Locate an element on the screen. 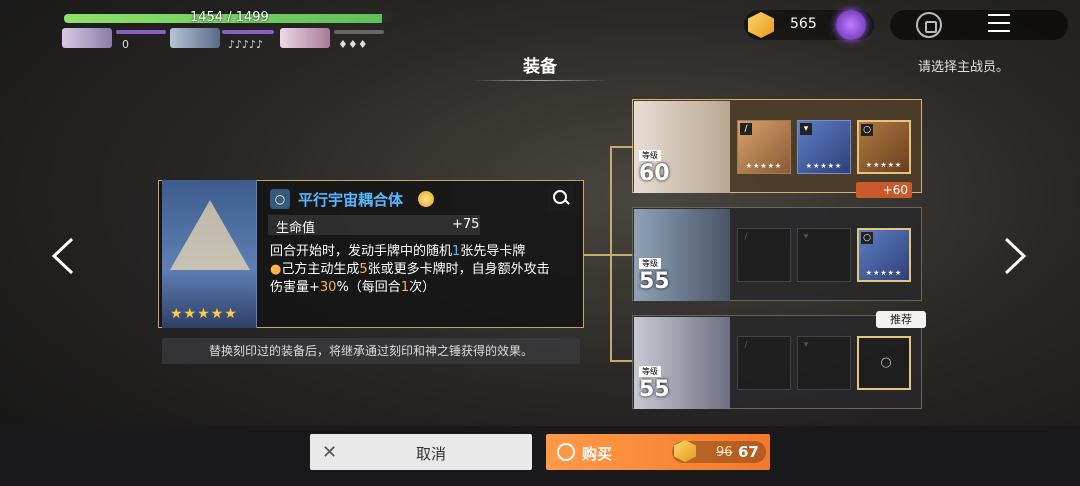  rarity-sun-icon is located at coordinates (426, 199).